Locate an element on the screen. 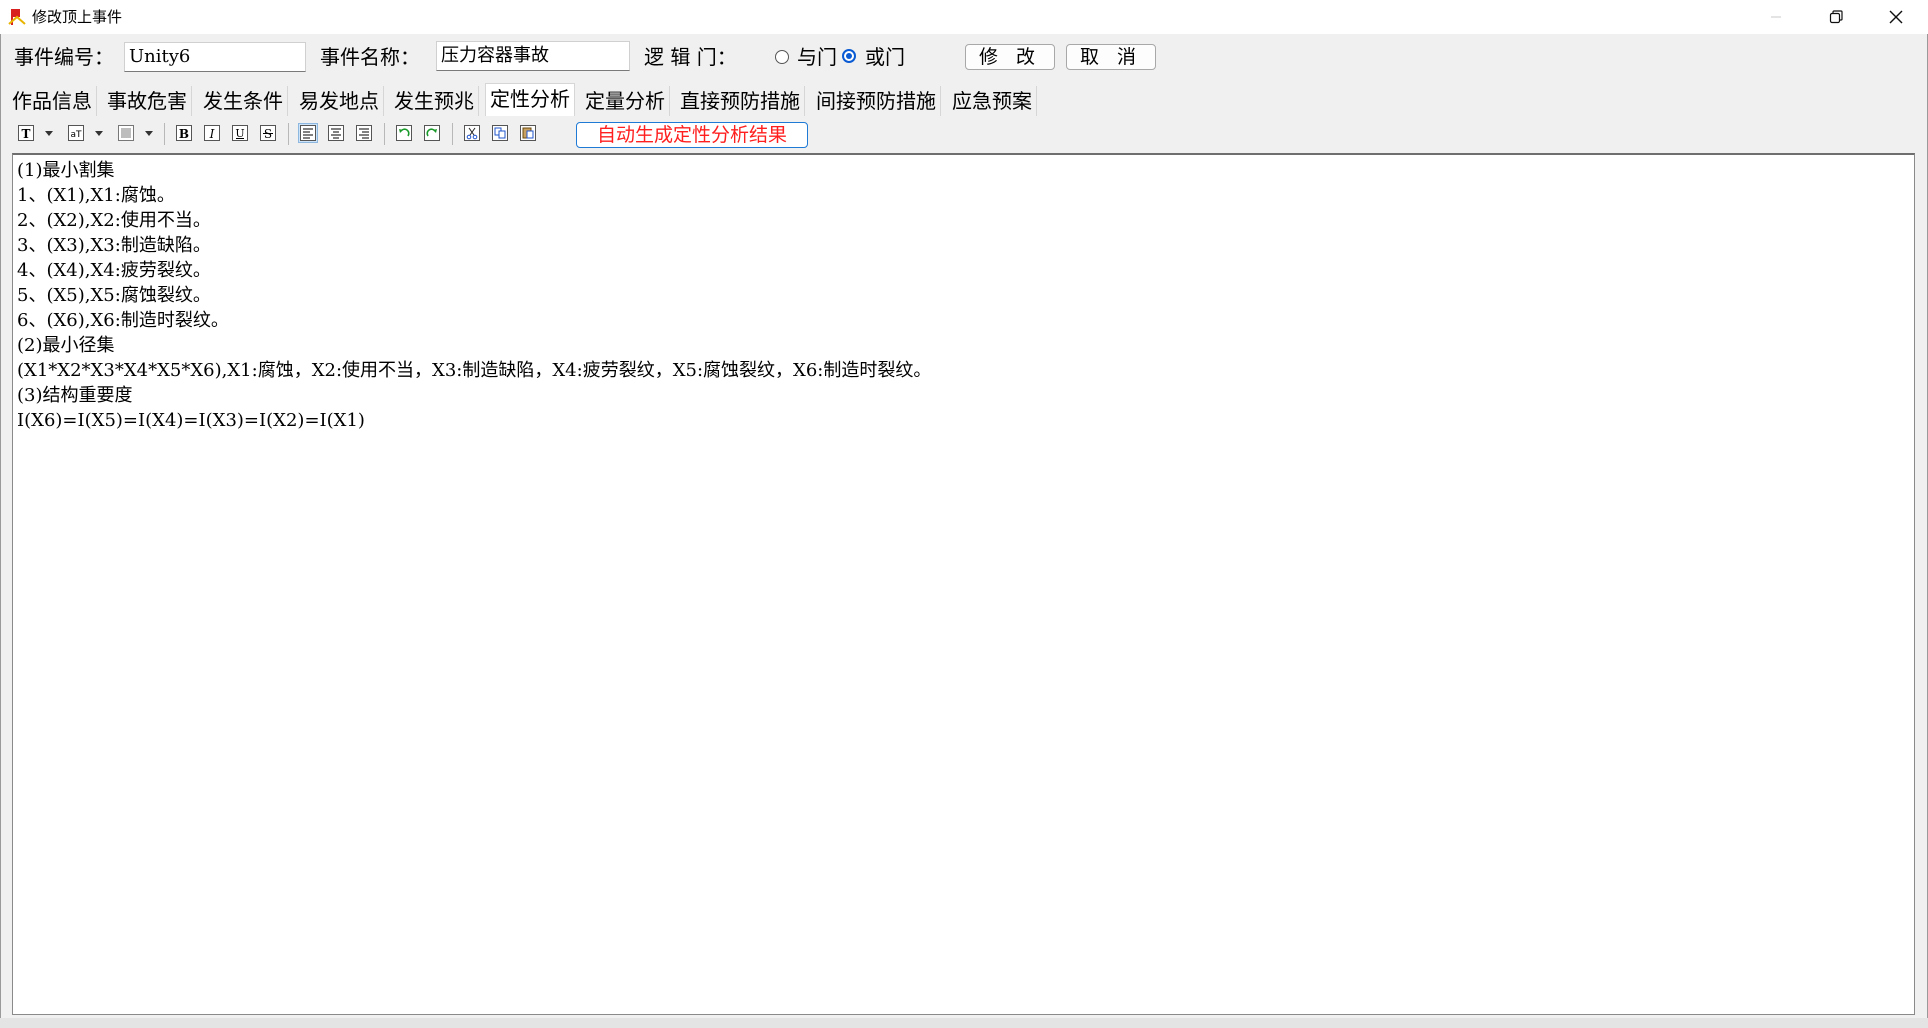 This screenshot has width=1928, height=1028. tab-warning-signs: 发生预兆 is located at coordinates (434, 101).